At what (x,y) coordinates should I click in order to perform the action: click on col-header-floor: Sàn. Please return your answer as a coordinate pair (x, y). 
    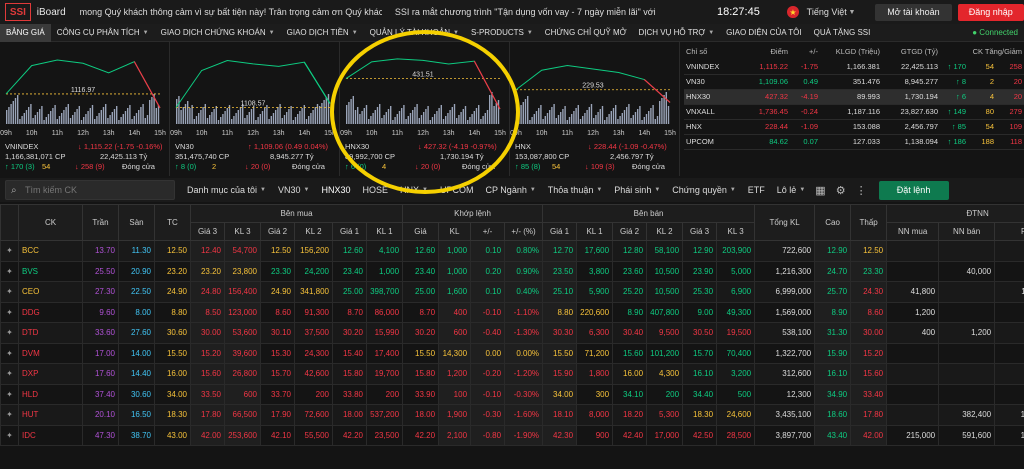
    Looking at the image, I should click on (136, 222).